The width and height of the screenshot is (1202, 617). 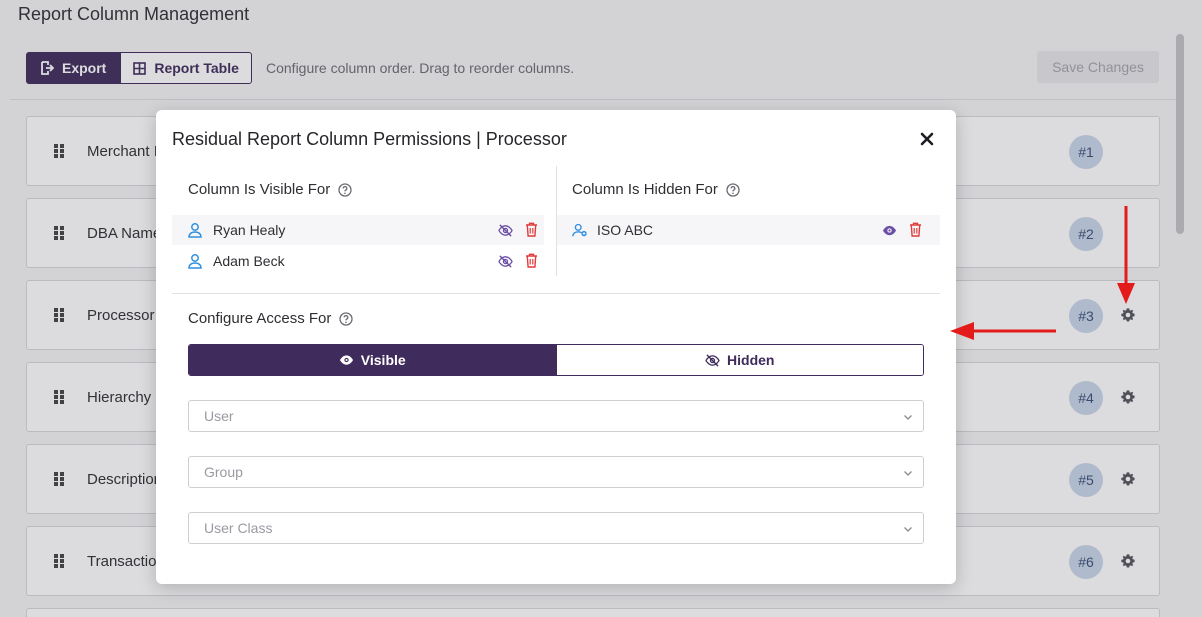 What do you see at coordinates (579, 230) in the screenshot?
I see `user-group-icon` at bounding box center [579, 230].